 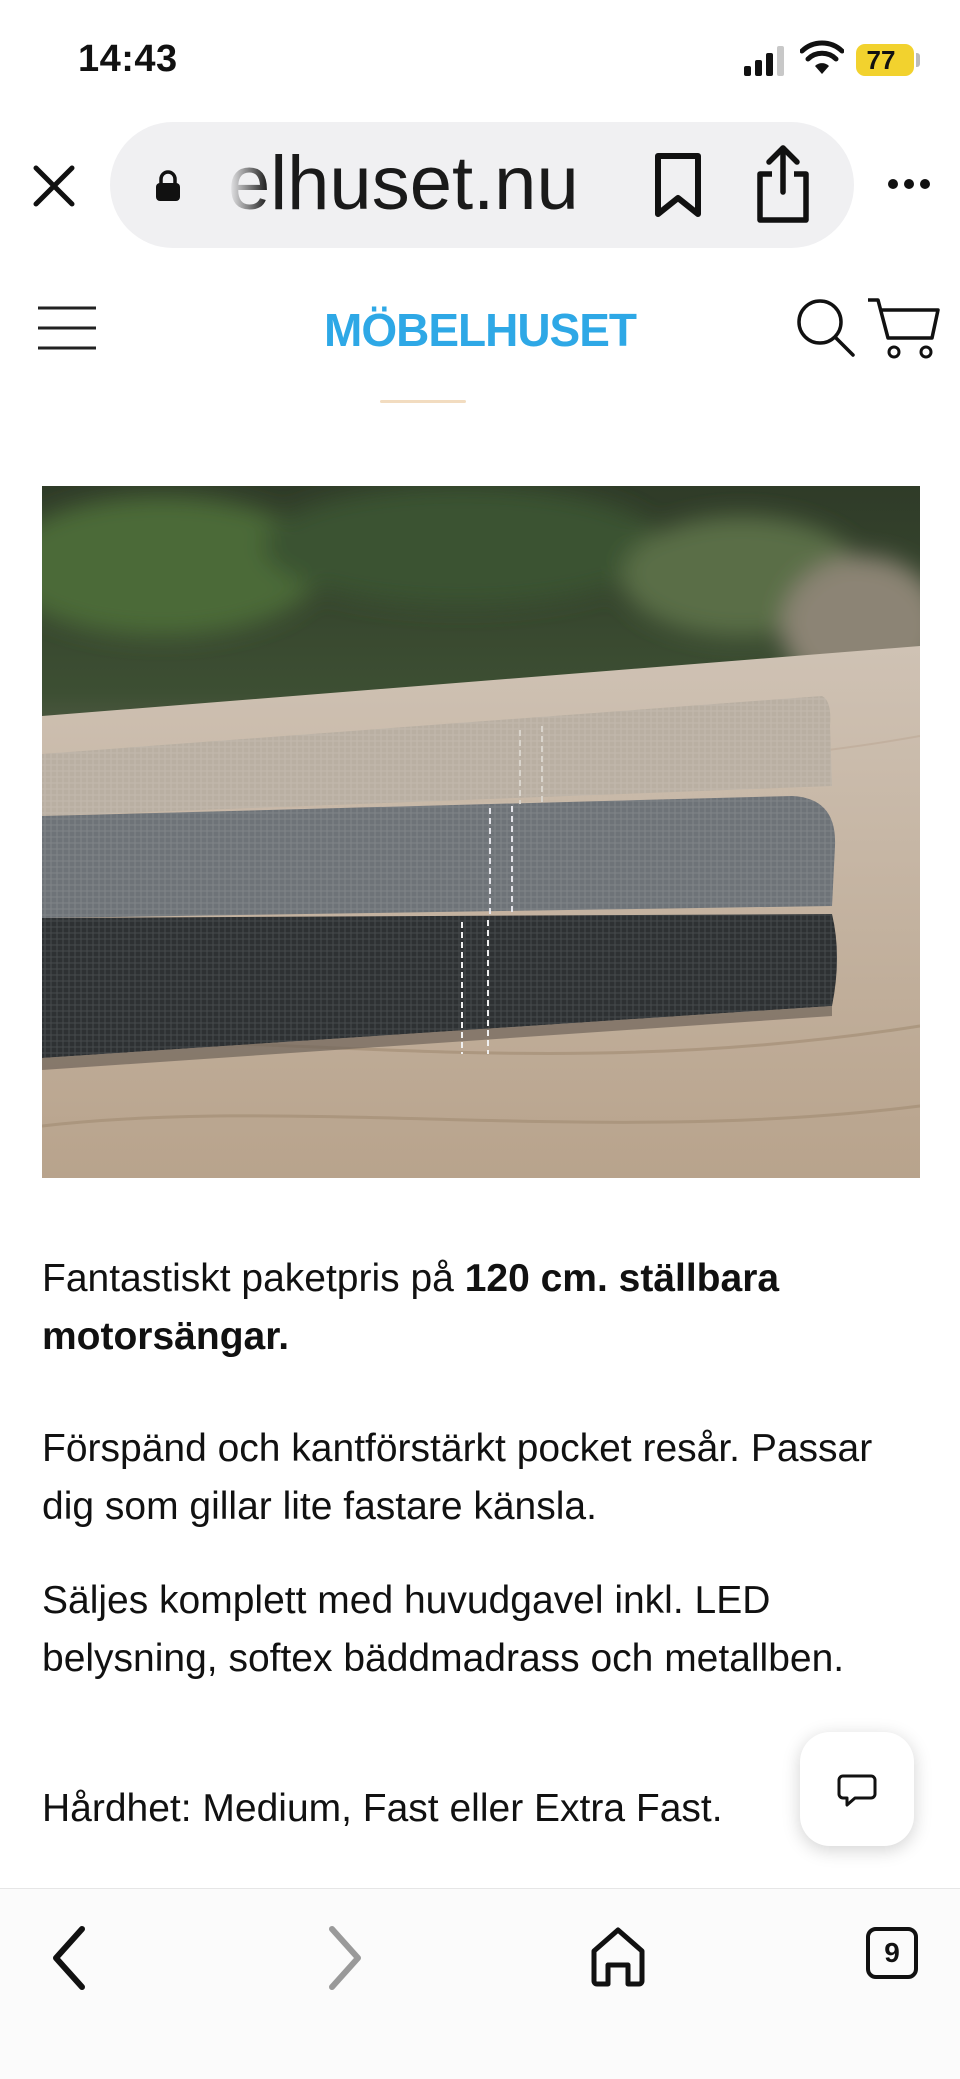 I want to click on search-icon, so click(x=825, y=327).